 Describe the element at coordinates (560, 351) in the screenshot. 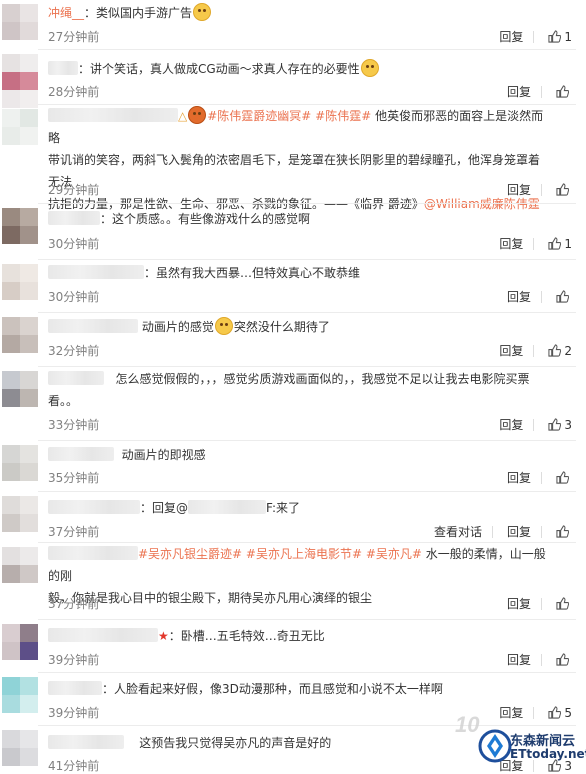

I see `like-button: 2` at that location.